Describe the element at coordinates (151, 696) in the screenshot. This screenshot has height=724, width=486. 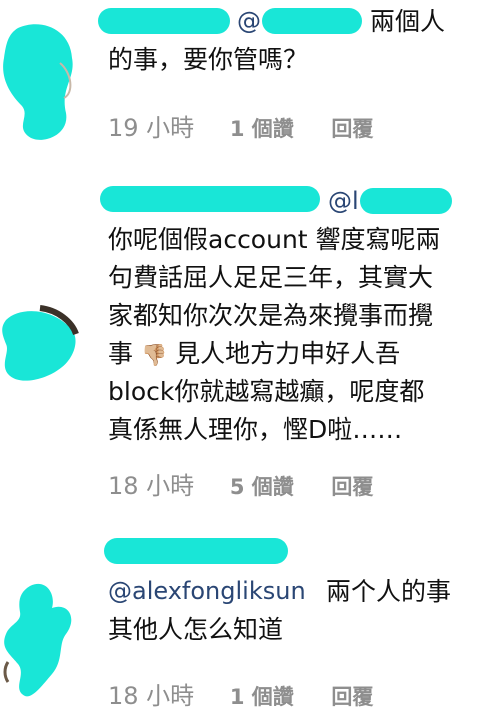
I see `timestamp: 18 小時` at that location.